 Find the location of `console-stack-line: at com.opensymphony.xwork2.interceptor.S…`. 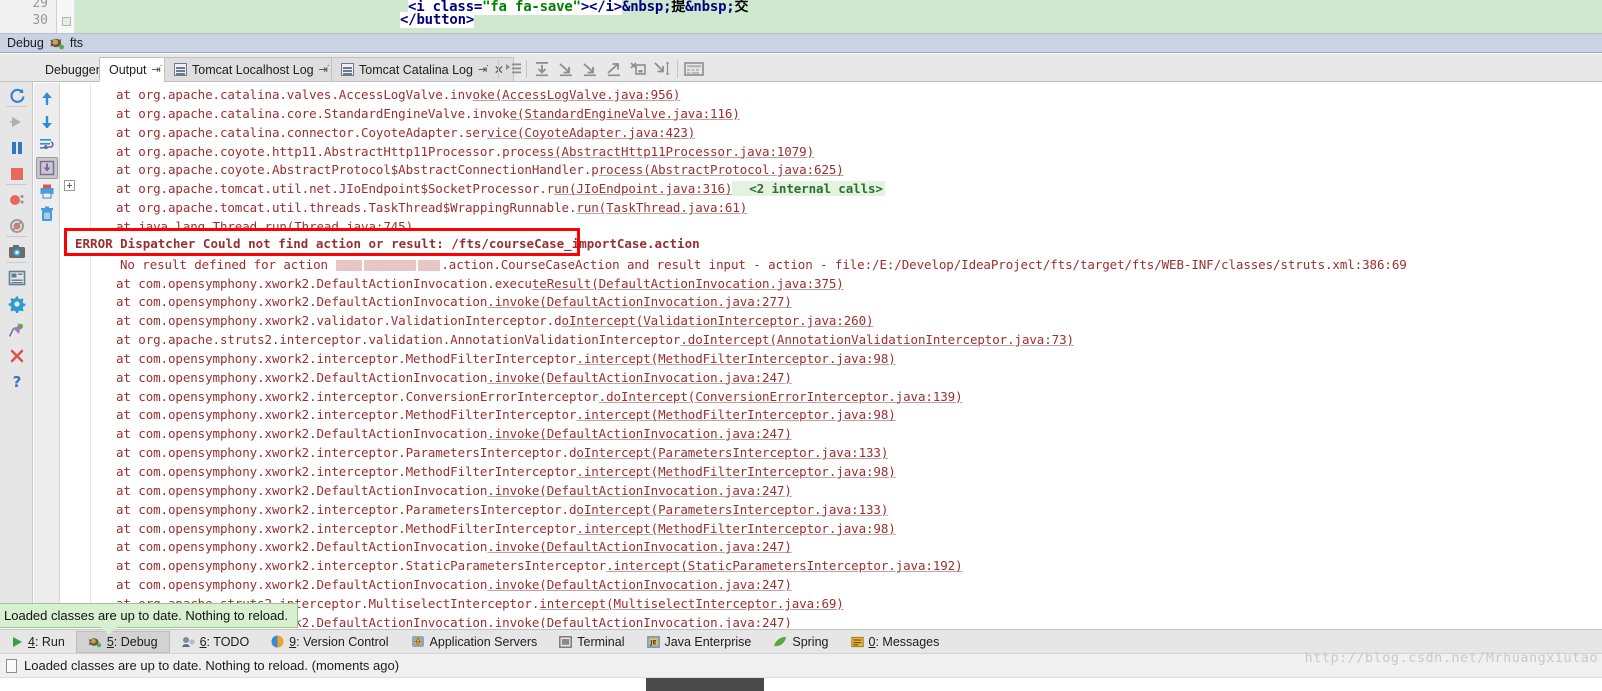

console-stack-line: at com.opensymphony.xwork2.interceptor.S… is located at coordinates (539, 565).